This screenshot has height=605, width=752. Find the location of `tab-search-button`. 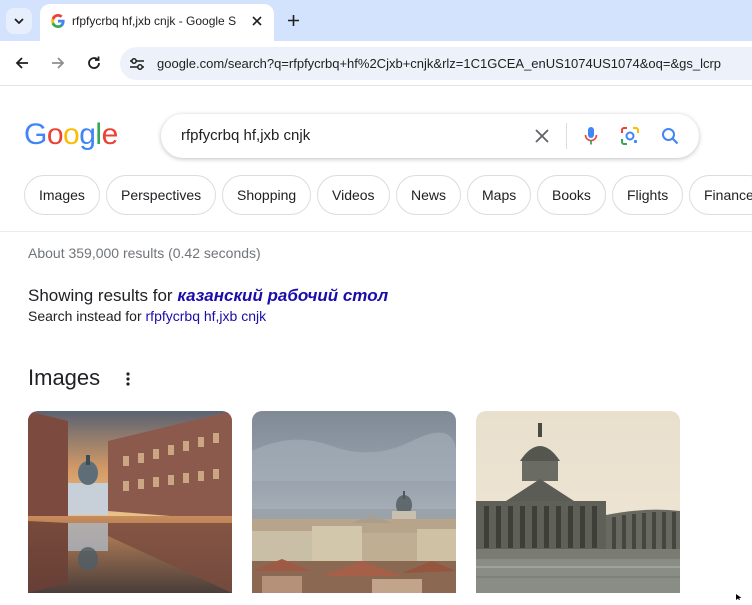

tab-search-button is located at coordinates (19, 21).